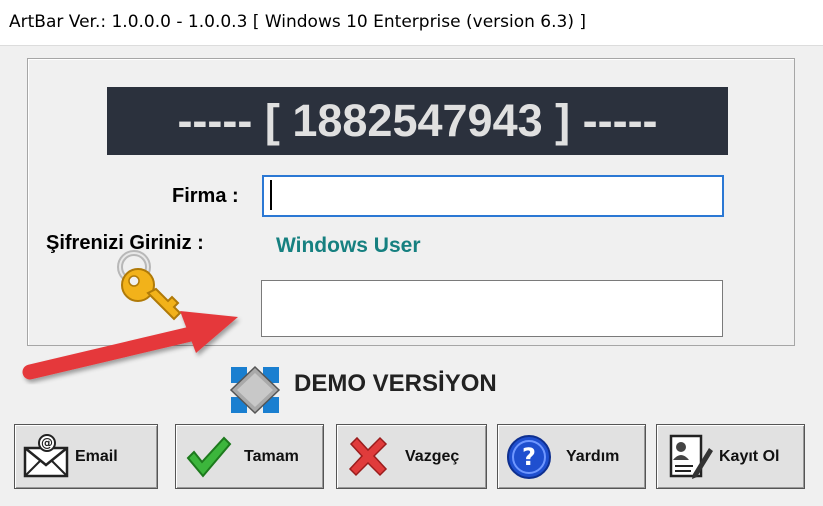  I want to click on email-button: @ Email, so click(86, 456).